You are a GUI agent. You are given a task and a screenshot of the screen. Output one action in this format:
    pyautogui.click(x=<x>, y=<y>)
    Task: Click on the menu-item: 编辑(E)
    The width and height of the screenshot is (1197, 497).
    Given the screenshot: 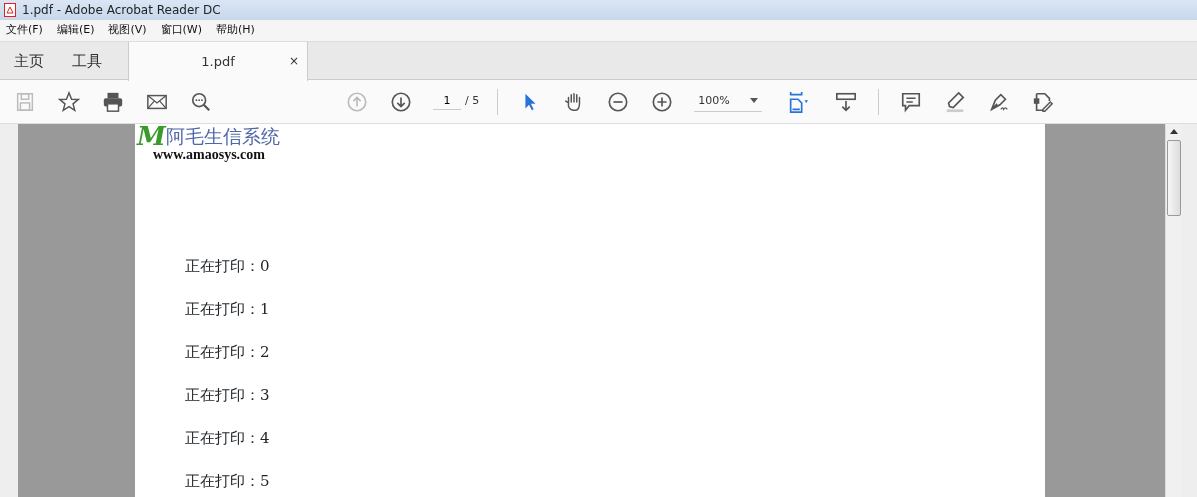 What is the action you would take?
    pyautogui.click(x=75, y=30)
    